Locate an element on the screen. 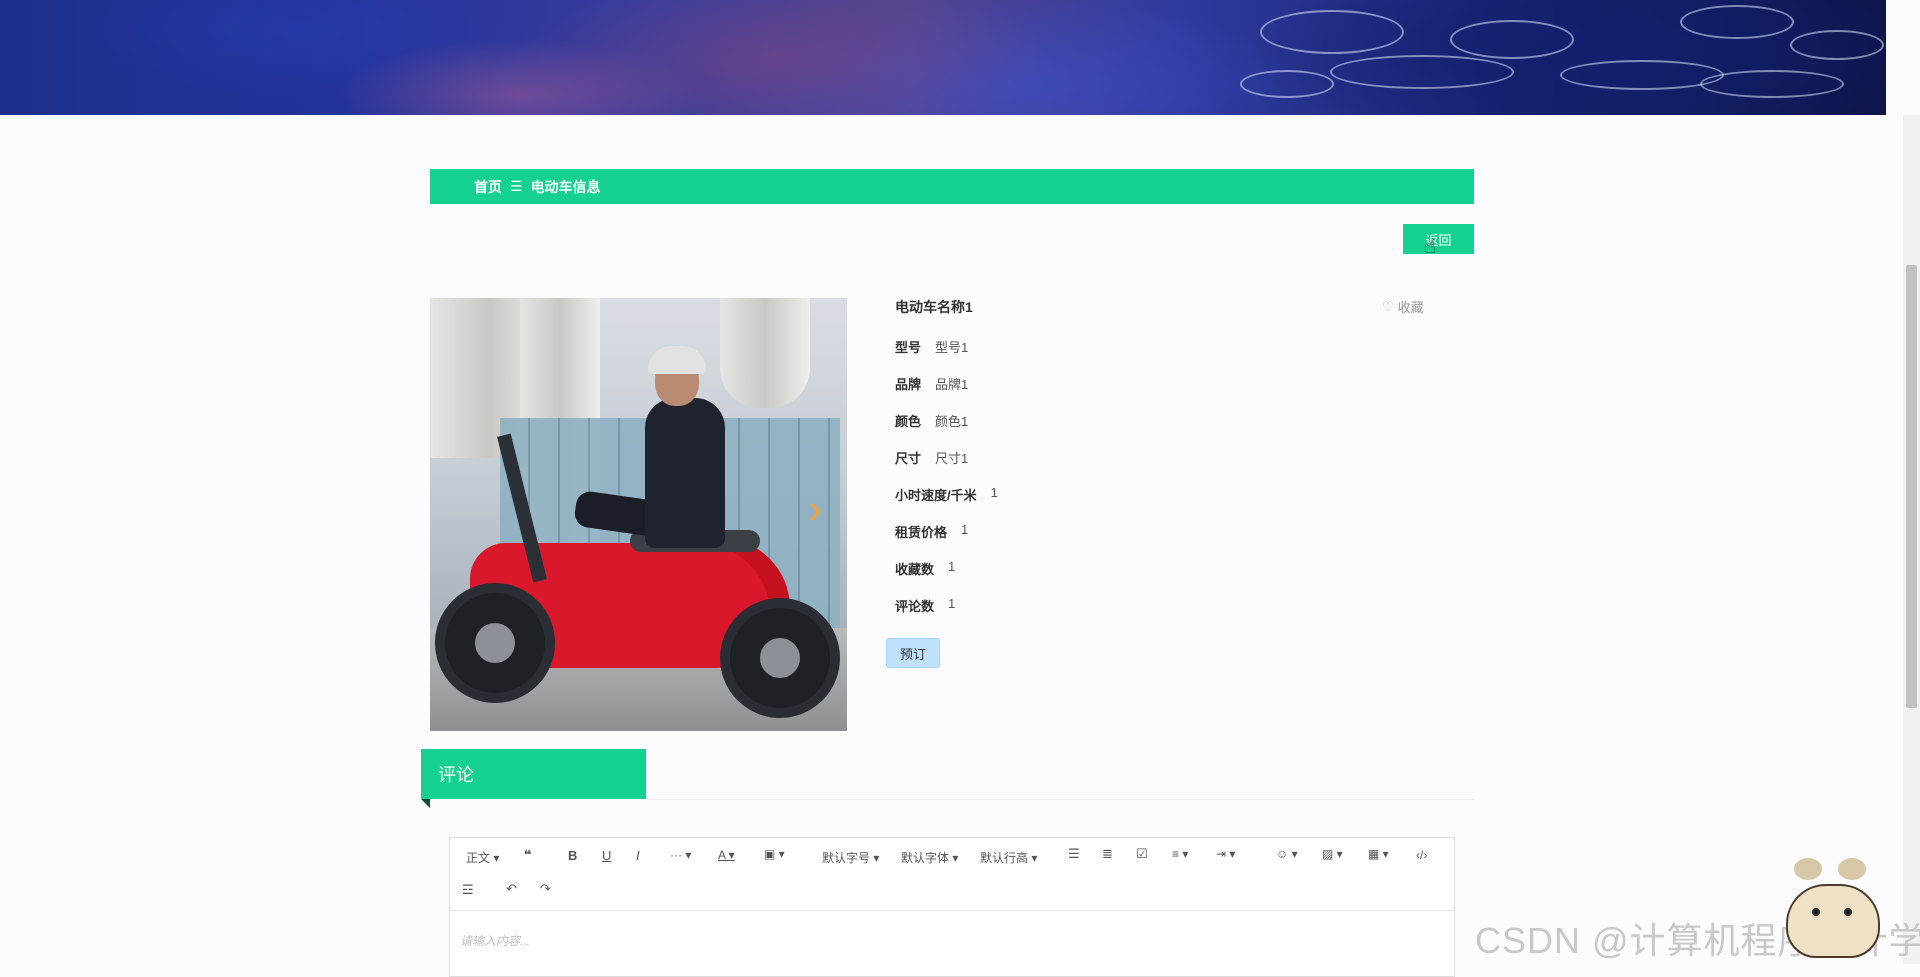 This screenshot has width=1920, height=977. image-icon: ▨ ▾ is located at coordinates (1332, 854).